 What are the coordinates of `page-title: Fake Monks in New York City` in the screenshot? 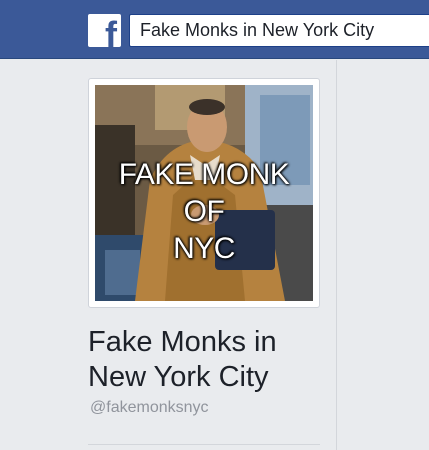 It's located at (208, 360).